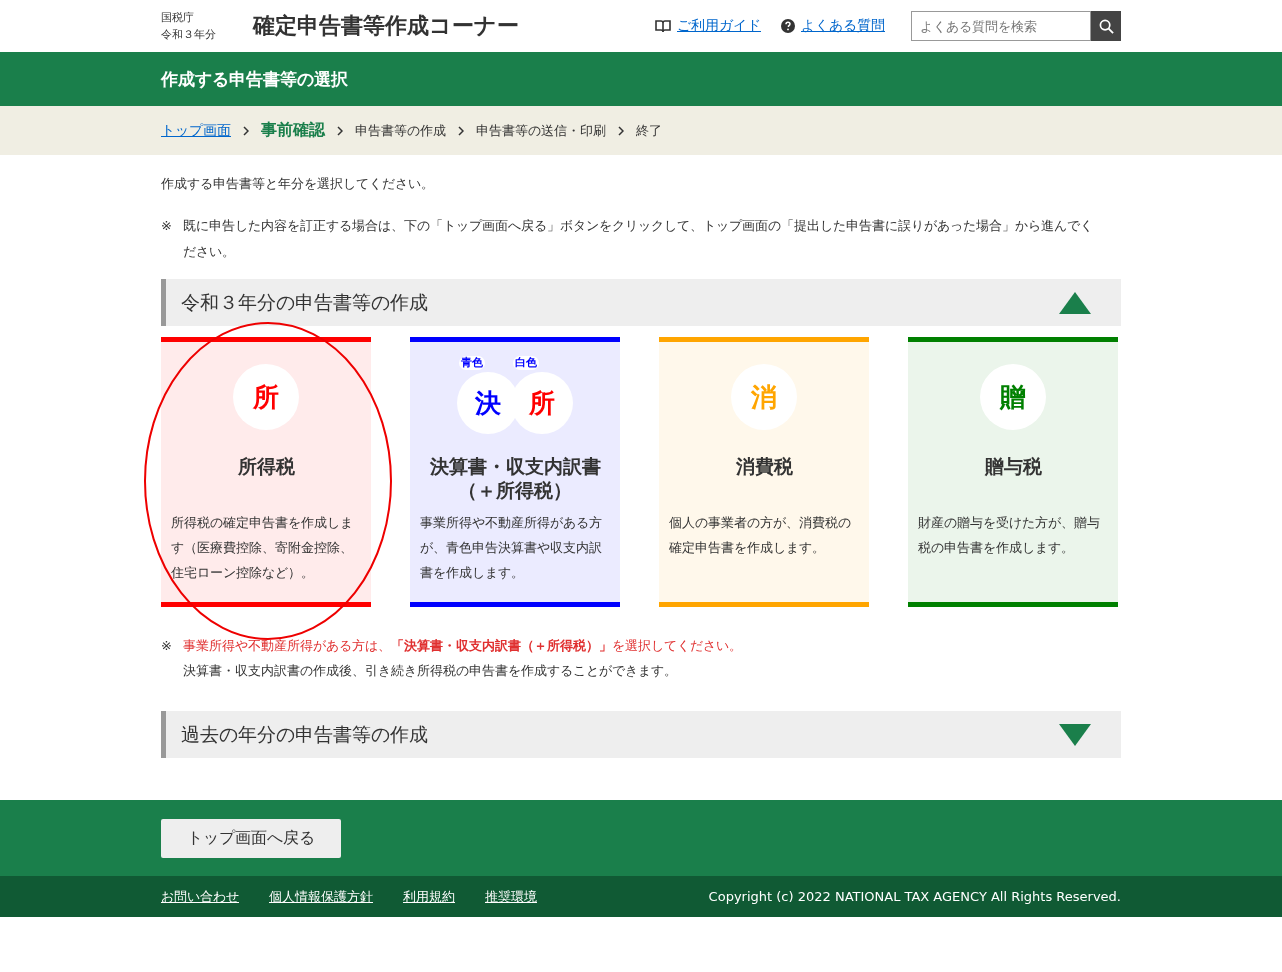 The width and height of the screenshot is (1282, 972). What do you see at coordinates (760, 535) in the screenshot?
I see `card-description: 個人の事業者の方が、消費税の確定申告書を作成します。` at bounding box center [760, 535].